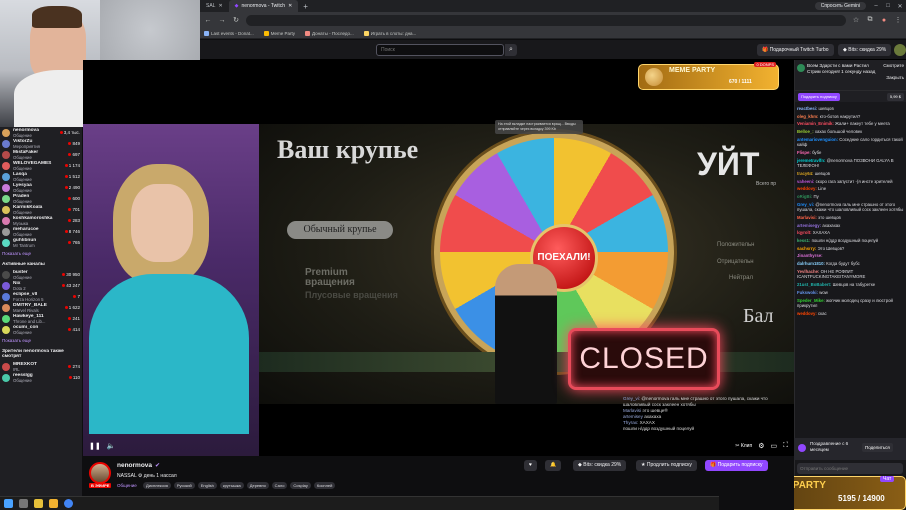  I want to click on sidebar-channel: meharucoe Общение 8 746, so click(41, 231).